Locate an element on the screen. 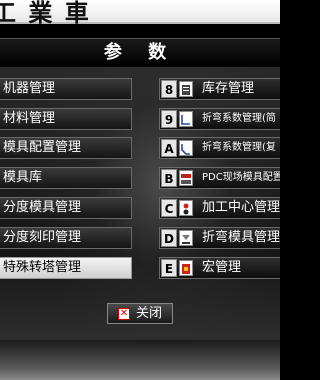  close-label: 关闭 is located at coordinates (149, 313).